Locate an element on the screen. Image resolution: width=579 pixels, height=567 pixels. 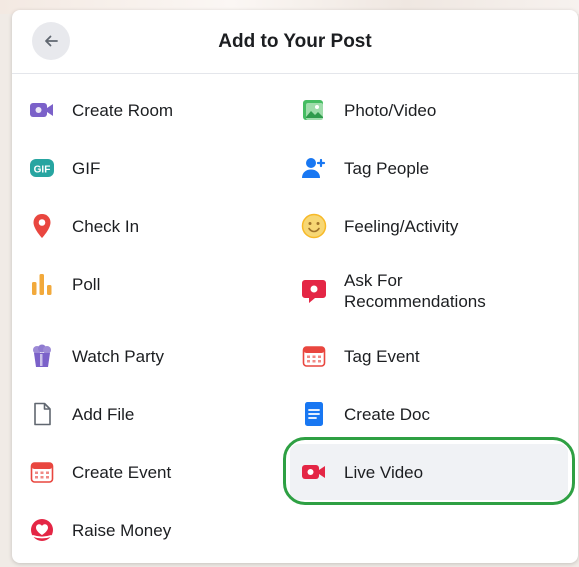
option-label: Poll is located at coordinates (86, 284).